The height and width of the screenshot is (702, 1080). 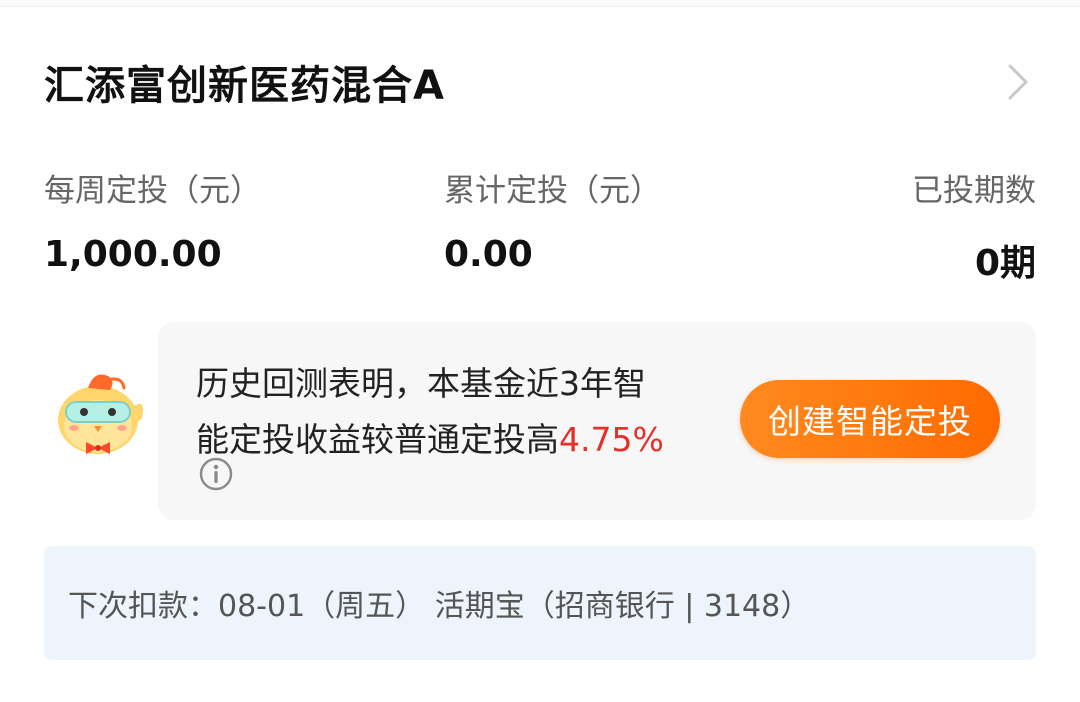 What do you see at coordinates (216, 474) in the screenshot?
I see `info-icon` at bounding box center [216, 474].